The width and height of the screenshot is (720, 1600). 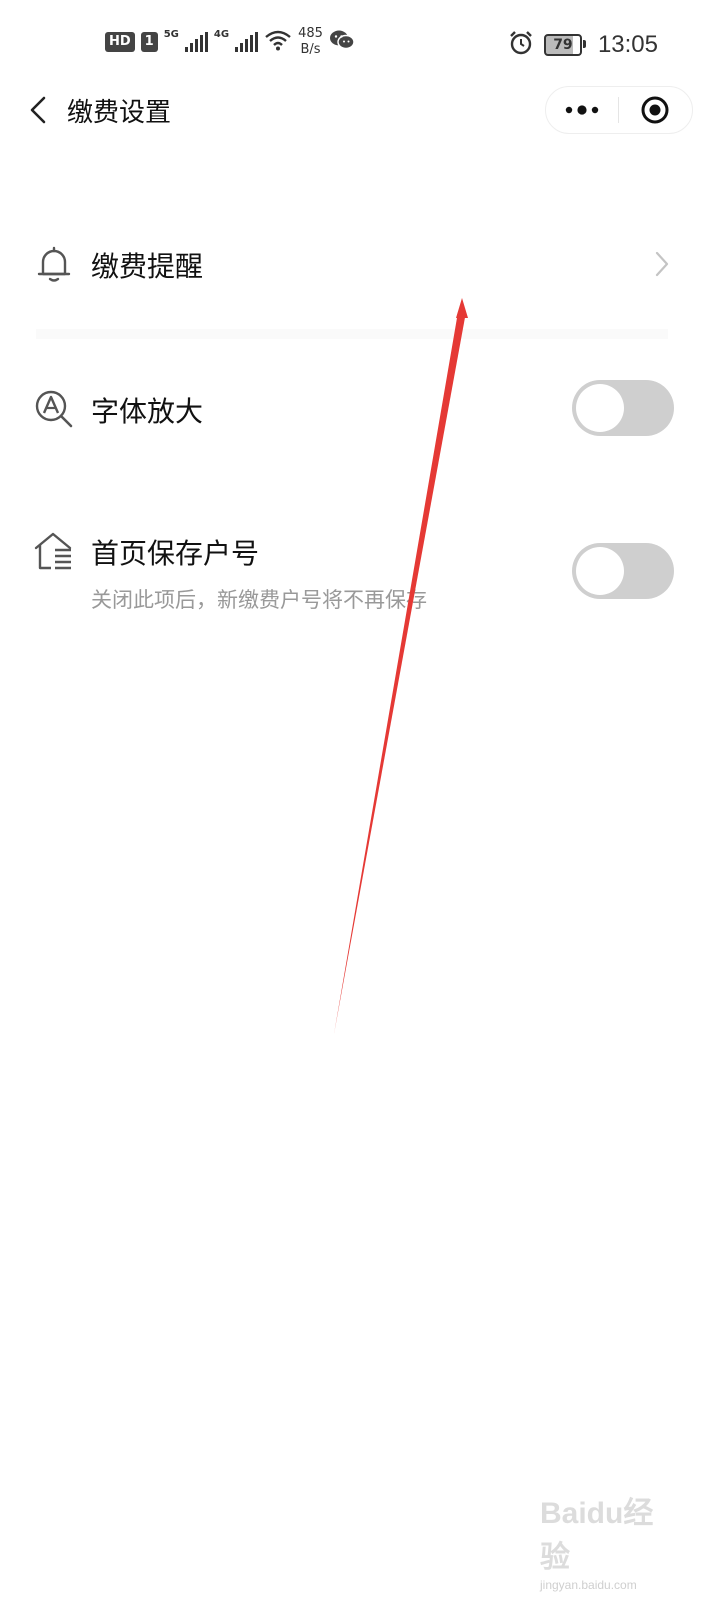 What do you see at coordinates (360, 110) in the screenshot?
I see `nav-bar: 缴费设置` at bounding box center [360, 110].